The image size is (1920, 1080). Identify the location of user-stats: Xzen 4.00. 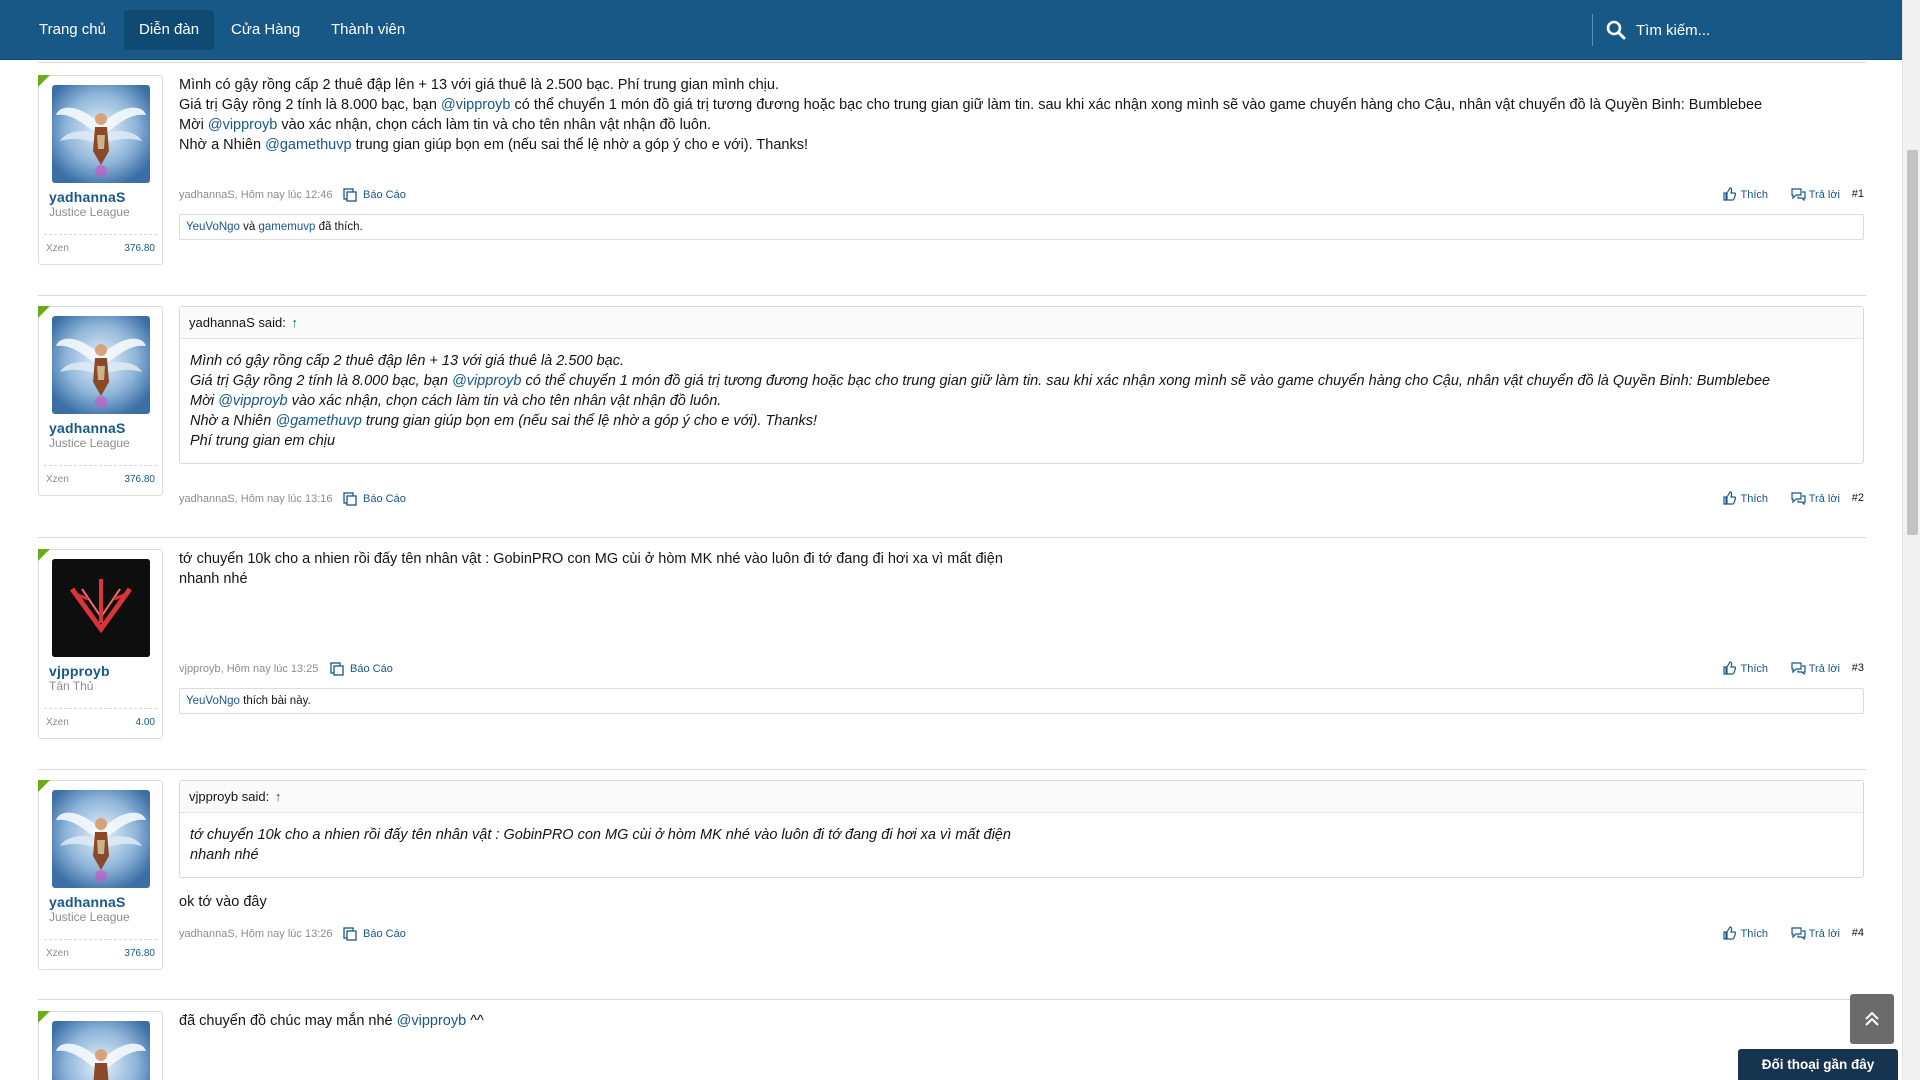
(100, 722).